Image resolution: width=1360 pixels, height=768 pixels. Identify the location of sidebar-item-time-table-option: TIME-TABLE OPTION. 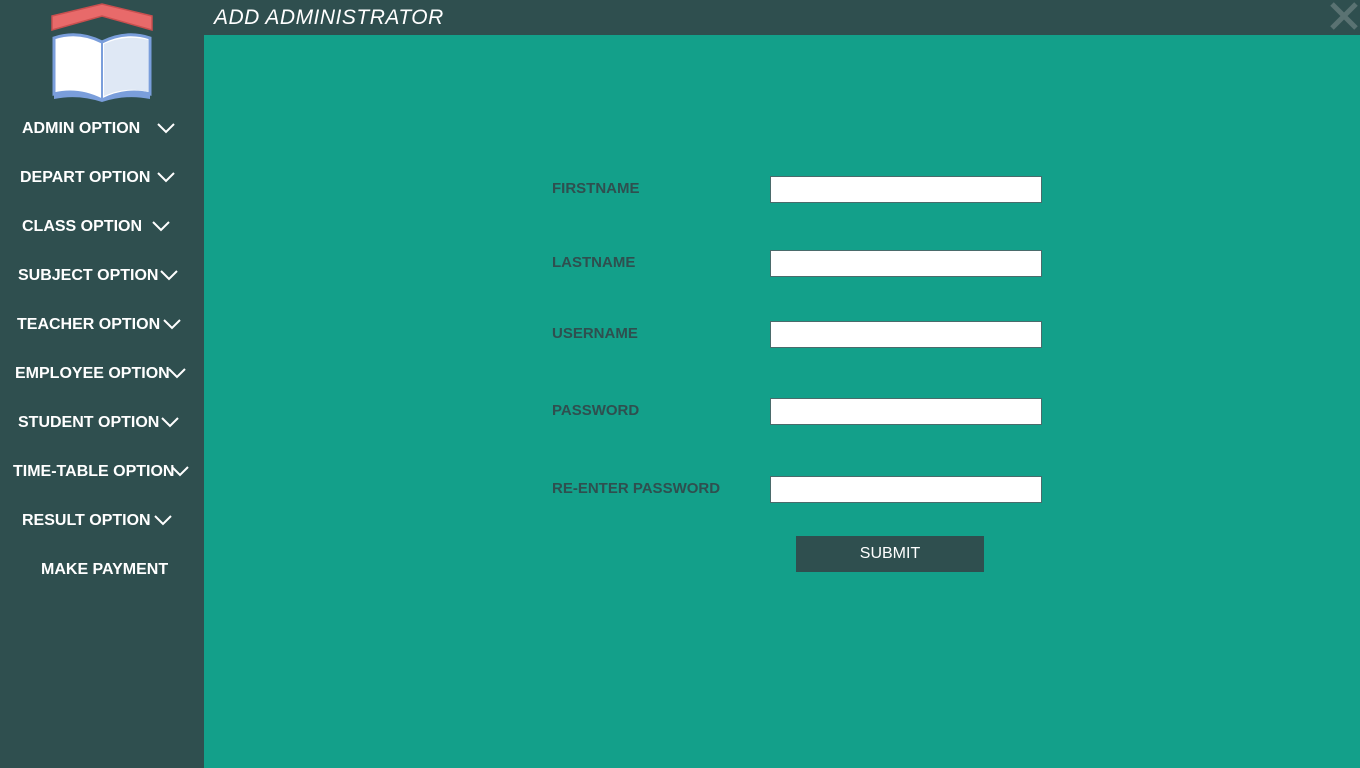
(102, 472).